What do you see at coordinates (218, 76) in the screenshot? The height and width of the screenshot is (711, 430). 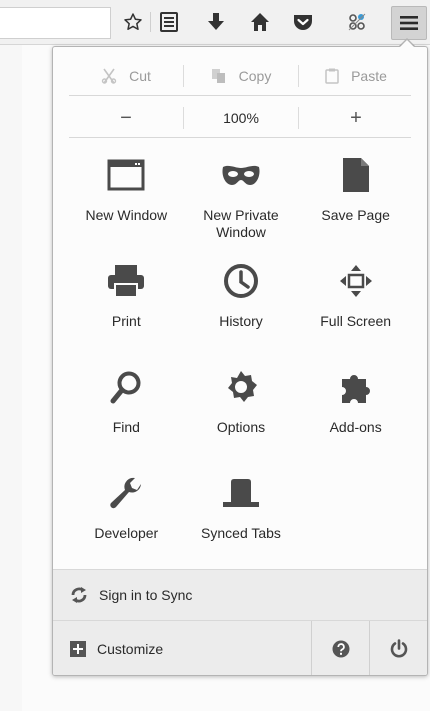 I see `copy-icon` at bounding box center [218, 76].